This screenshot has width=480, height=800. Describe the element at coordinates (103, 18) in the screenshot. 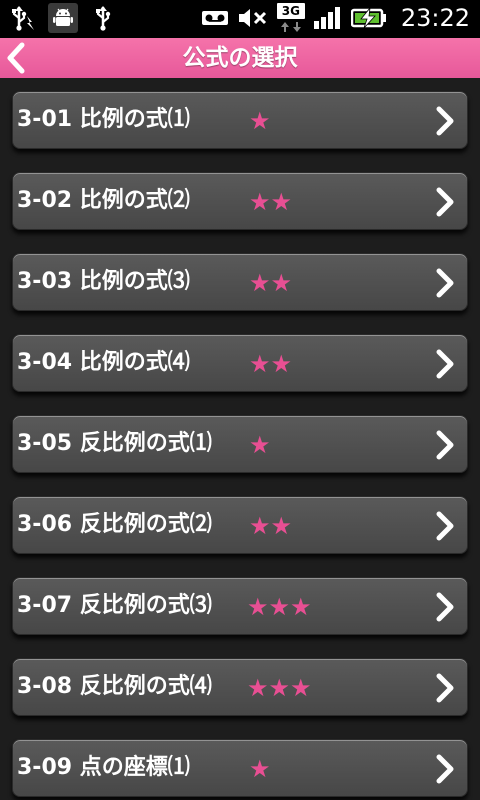

I see `usb-icon` at that location.